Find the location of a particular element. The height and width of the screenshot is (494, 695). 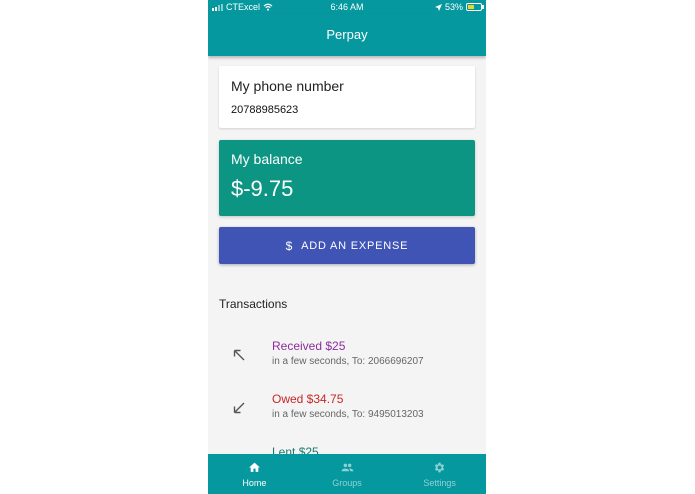

phone-number-card: My phone number 20788985623 is located at coordinates (347, 97).